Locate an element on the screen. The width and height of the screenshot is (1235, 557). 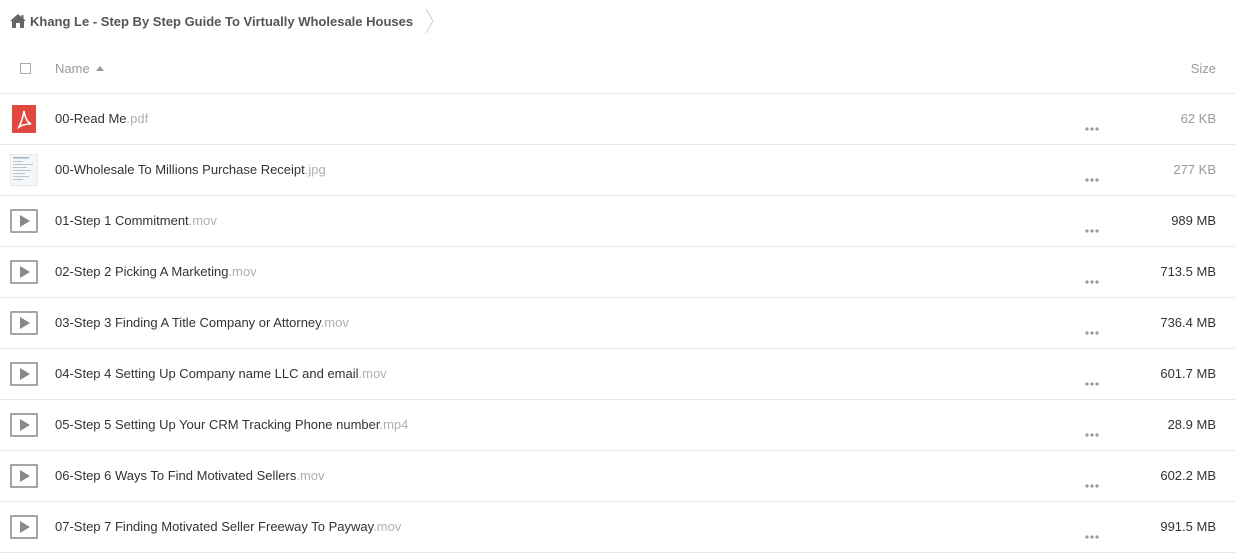
name-column-label: Name is located at coordinates (72, 68).